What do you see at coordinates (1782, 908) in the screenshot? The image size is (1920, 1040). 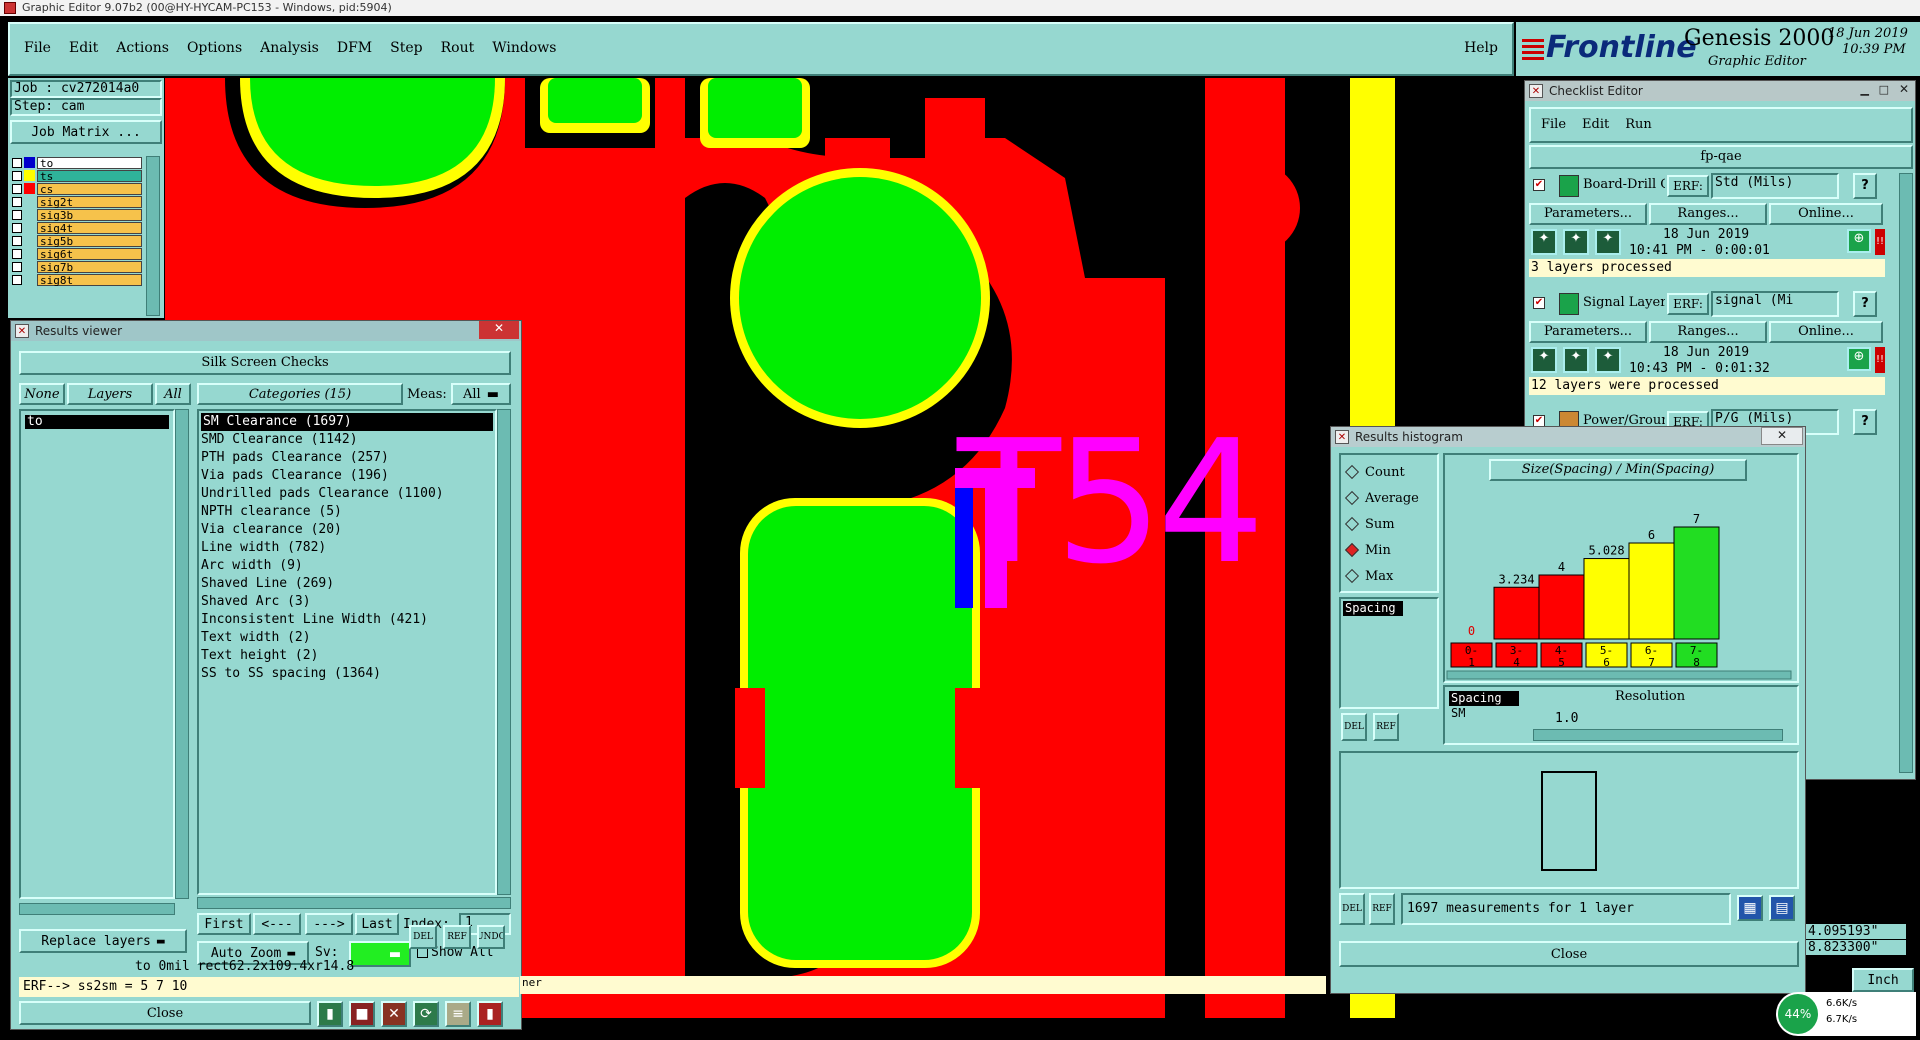 I see `report-icon: ▤` at bounding box center [1782, 908].